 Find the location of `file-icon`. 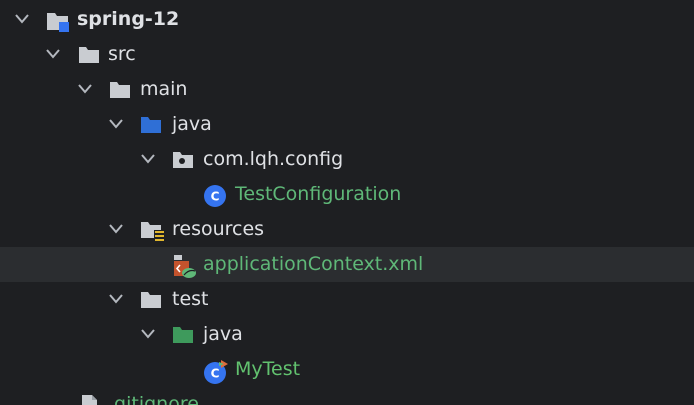

file-icon is located at coordinates (89, 399).